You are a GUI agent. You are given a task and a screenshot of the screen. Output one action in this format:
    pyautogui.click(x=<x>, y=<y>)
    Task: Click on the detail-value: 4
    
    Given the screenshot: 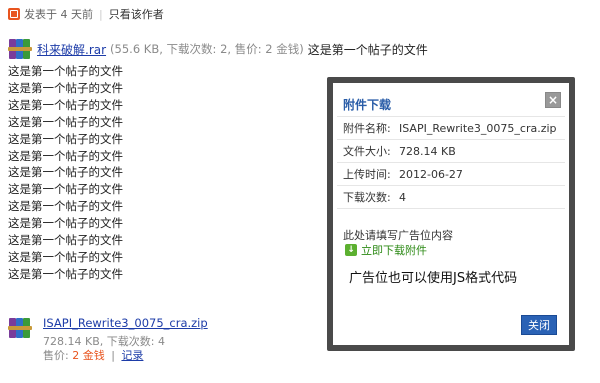 What is the action you would take?
    pyautogui.click(x=402, y=197)
    